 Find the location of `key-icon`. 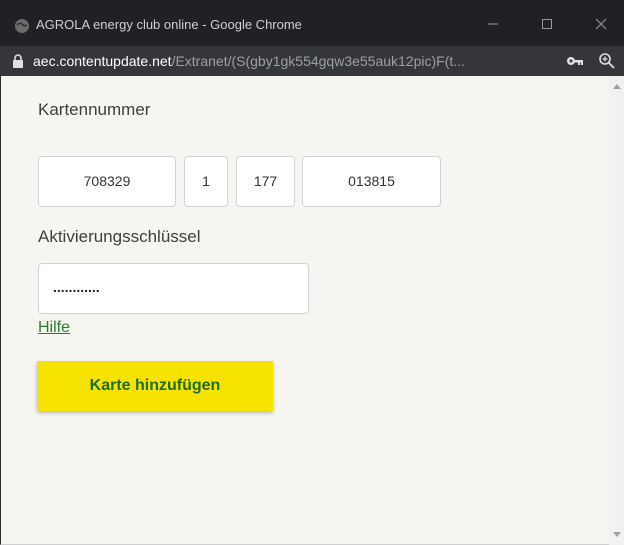

key-icon is located at coordinates (575, 61).